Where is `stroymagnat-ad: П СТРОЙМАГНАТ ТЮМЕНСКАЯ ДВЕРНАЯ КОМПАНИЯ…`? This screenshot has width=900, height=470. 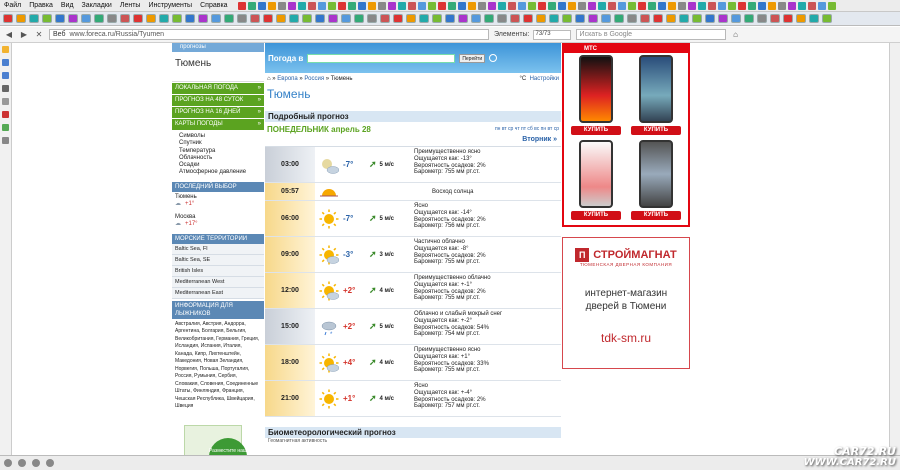
stroymagnat-ad: П СТРОЙМАГНАТ ТЮМЕНСКАЯ ДВЕРНАЯ КОМПАНИЯ… is located at coordinates (626, 303).